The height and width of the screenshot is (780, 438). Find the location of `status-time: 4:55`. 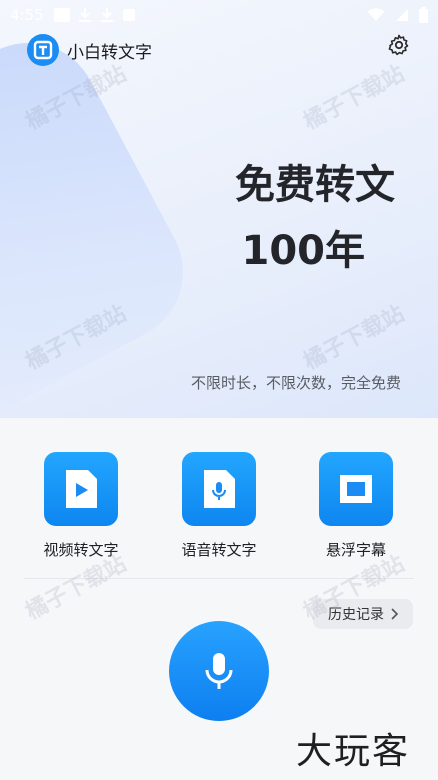

status-time: 4:55 is located at coordinates (27, 15).